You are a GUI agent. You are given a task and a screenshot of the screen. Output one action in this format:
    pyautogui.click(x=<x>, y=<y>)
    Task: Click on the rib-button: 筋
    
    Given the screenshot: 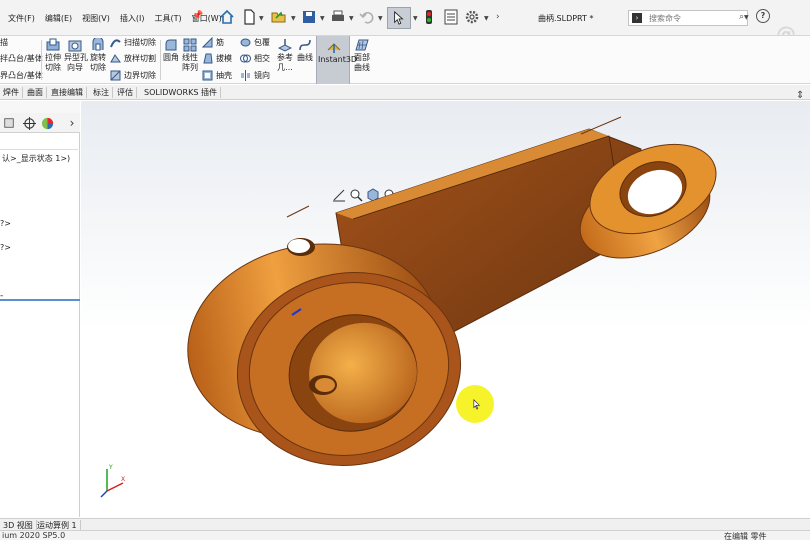 What is the action you would take?
    pyautogui.click(x=213, y=42)
    